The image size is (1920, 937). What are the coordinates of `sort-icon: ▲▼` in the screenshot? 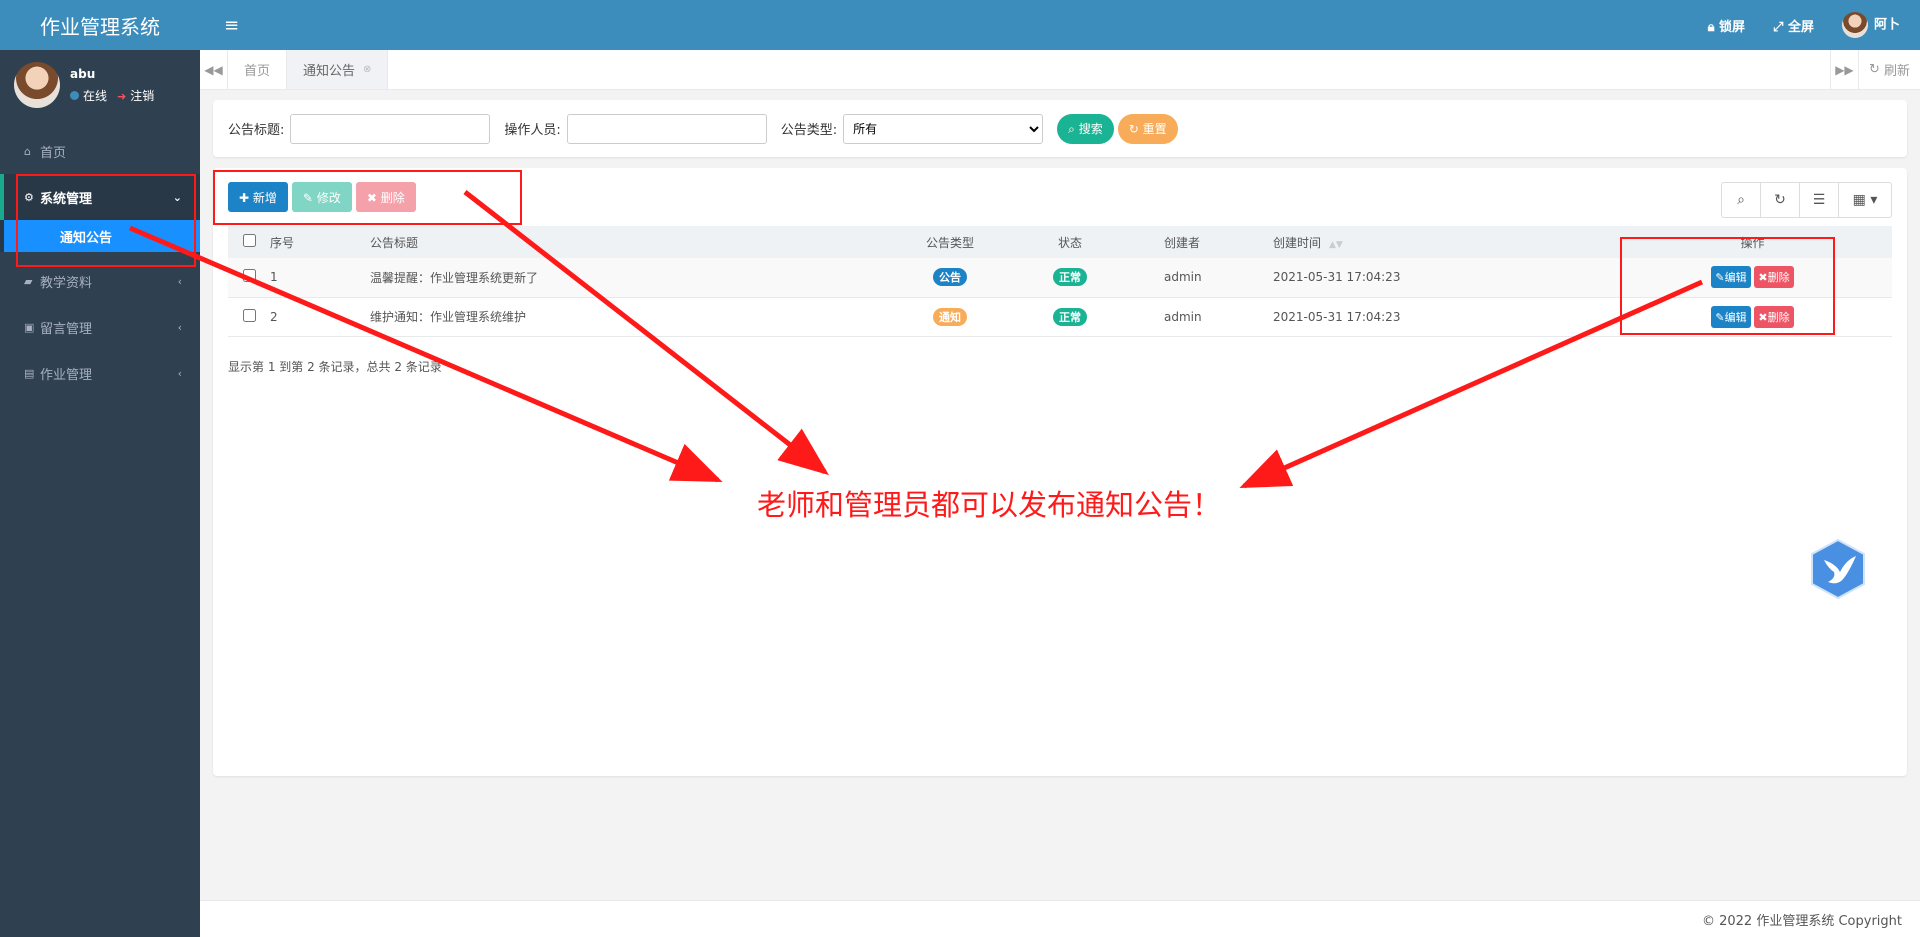 It's located at (1336, 244).